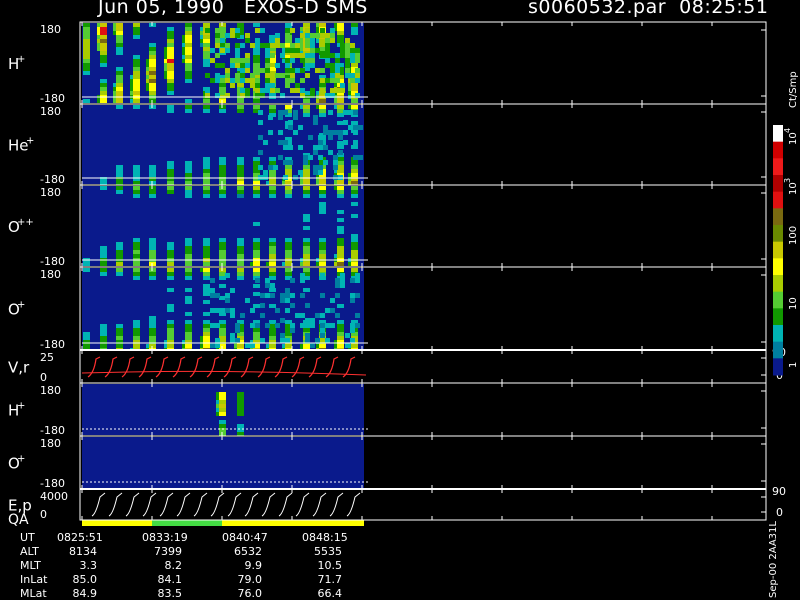 This screenshot has width=800, height=600. Describe the element at coordinates (43, 377) in the screenshot. I see `y-axis-bottom-label: 0` at that location.